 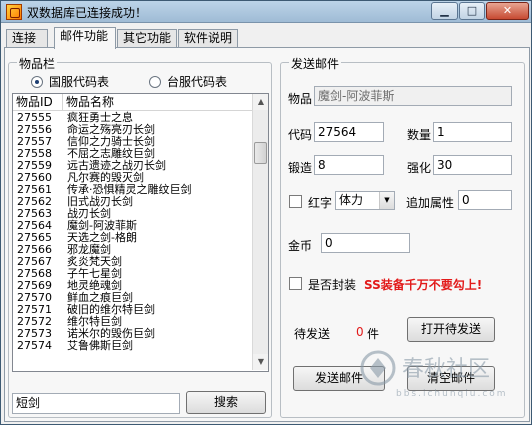 What do you see at coordinates (14, 12) in the screenshot?
I see `app-icon` at bounding box center [14, 12].